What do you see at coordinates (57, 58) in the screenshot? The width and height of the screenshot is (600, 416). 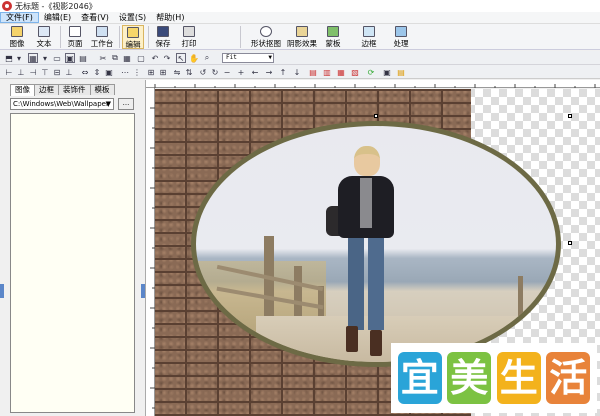 I see `monitor-icon: ▭` at bounding box center [57, 58].